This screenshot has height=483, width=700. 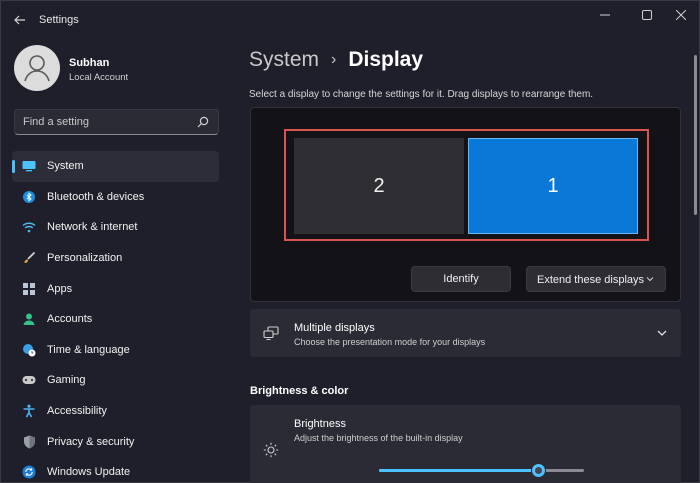 What do you see at coordinates (108, 122) in the screenshot?
I see `search-input` at bounding box center [108, 122].